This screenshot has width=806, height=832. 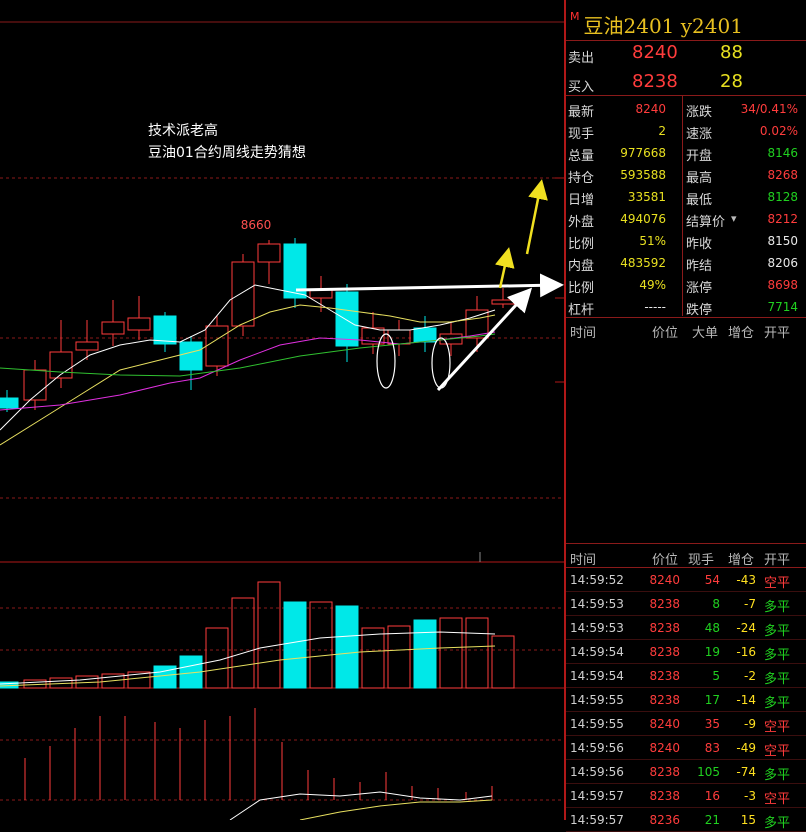 I want to click on quote-value: 483592, so click(x=643, y=263).